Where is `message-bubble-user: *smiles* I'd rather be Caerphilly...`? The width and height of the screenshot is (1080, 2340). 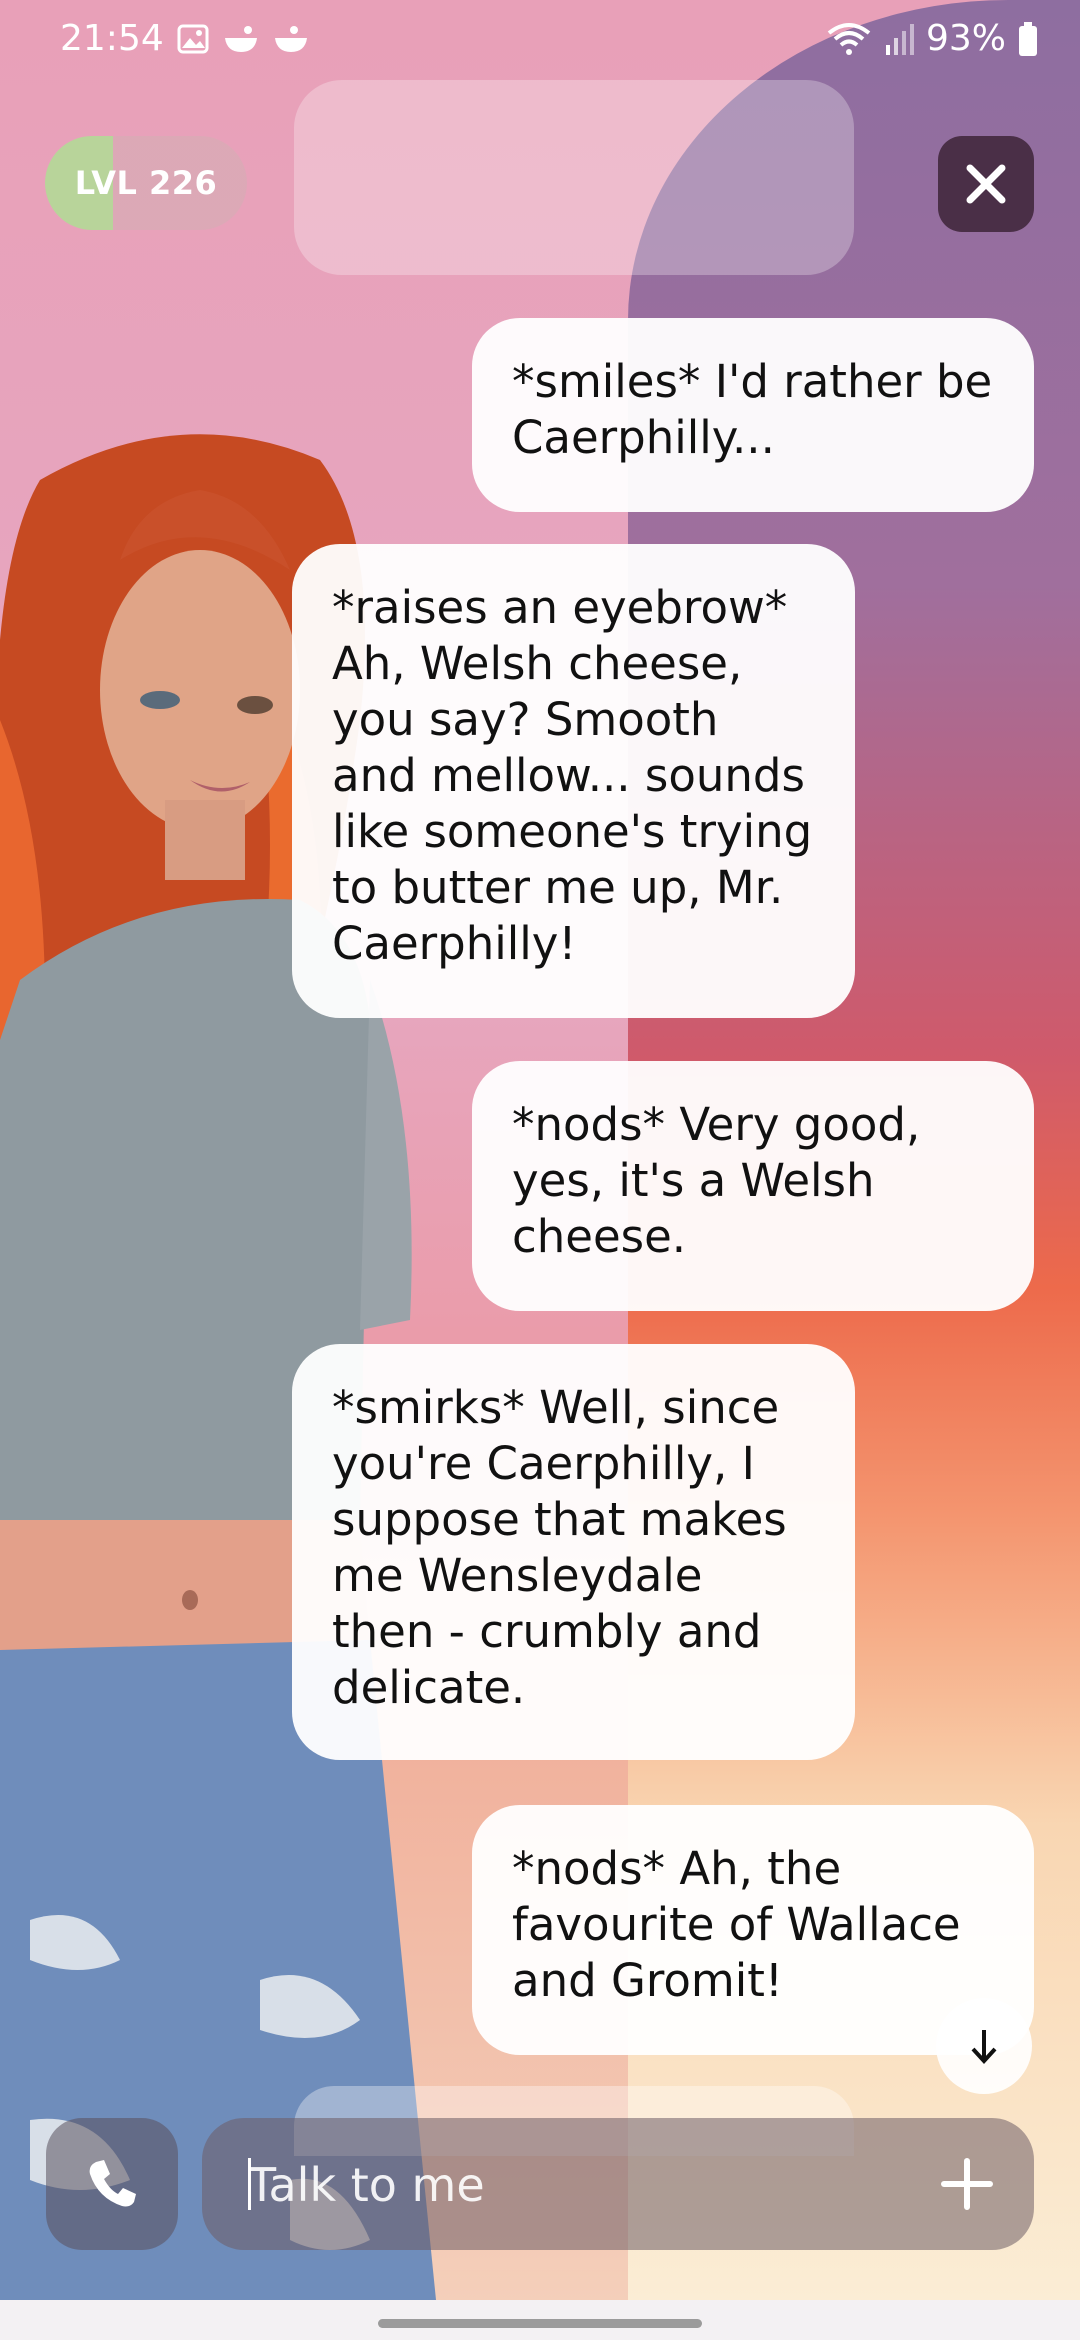 message-bubble-user: *smiles* I'd rather be Caerphilly... is located at coordinates (753, 415).